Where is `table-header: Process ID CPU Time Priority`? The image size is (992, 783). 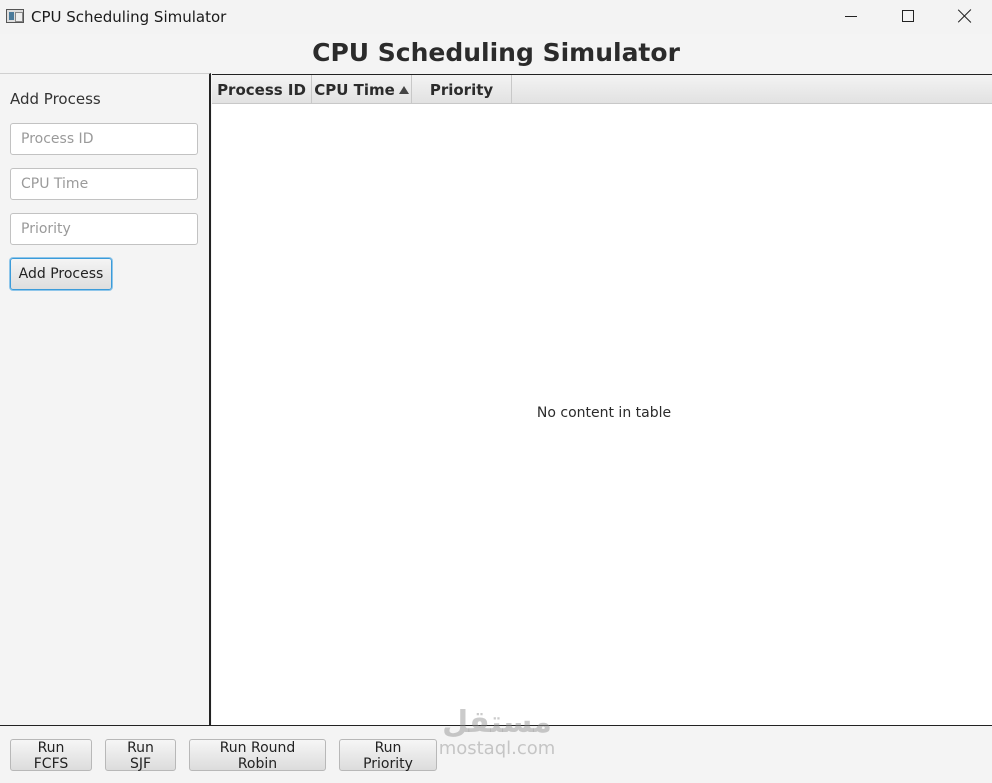 table-header: Process ID CPU Time Priority is located at coordinates (602, 89).